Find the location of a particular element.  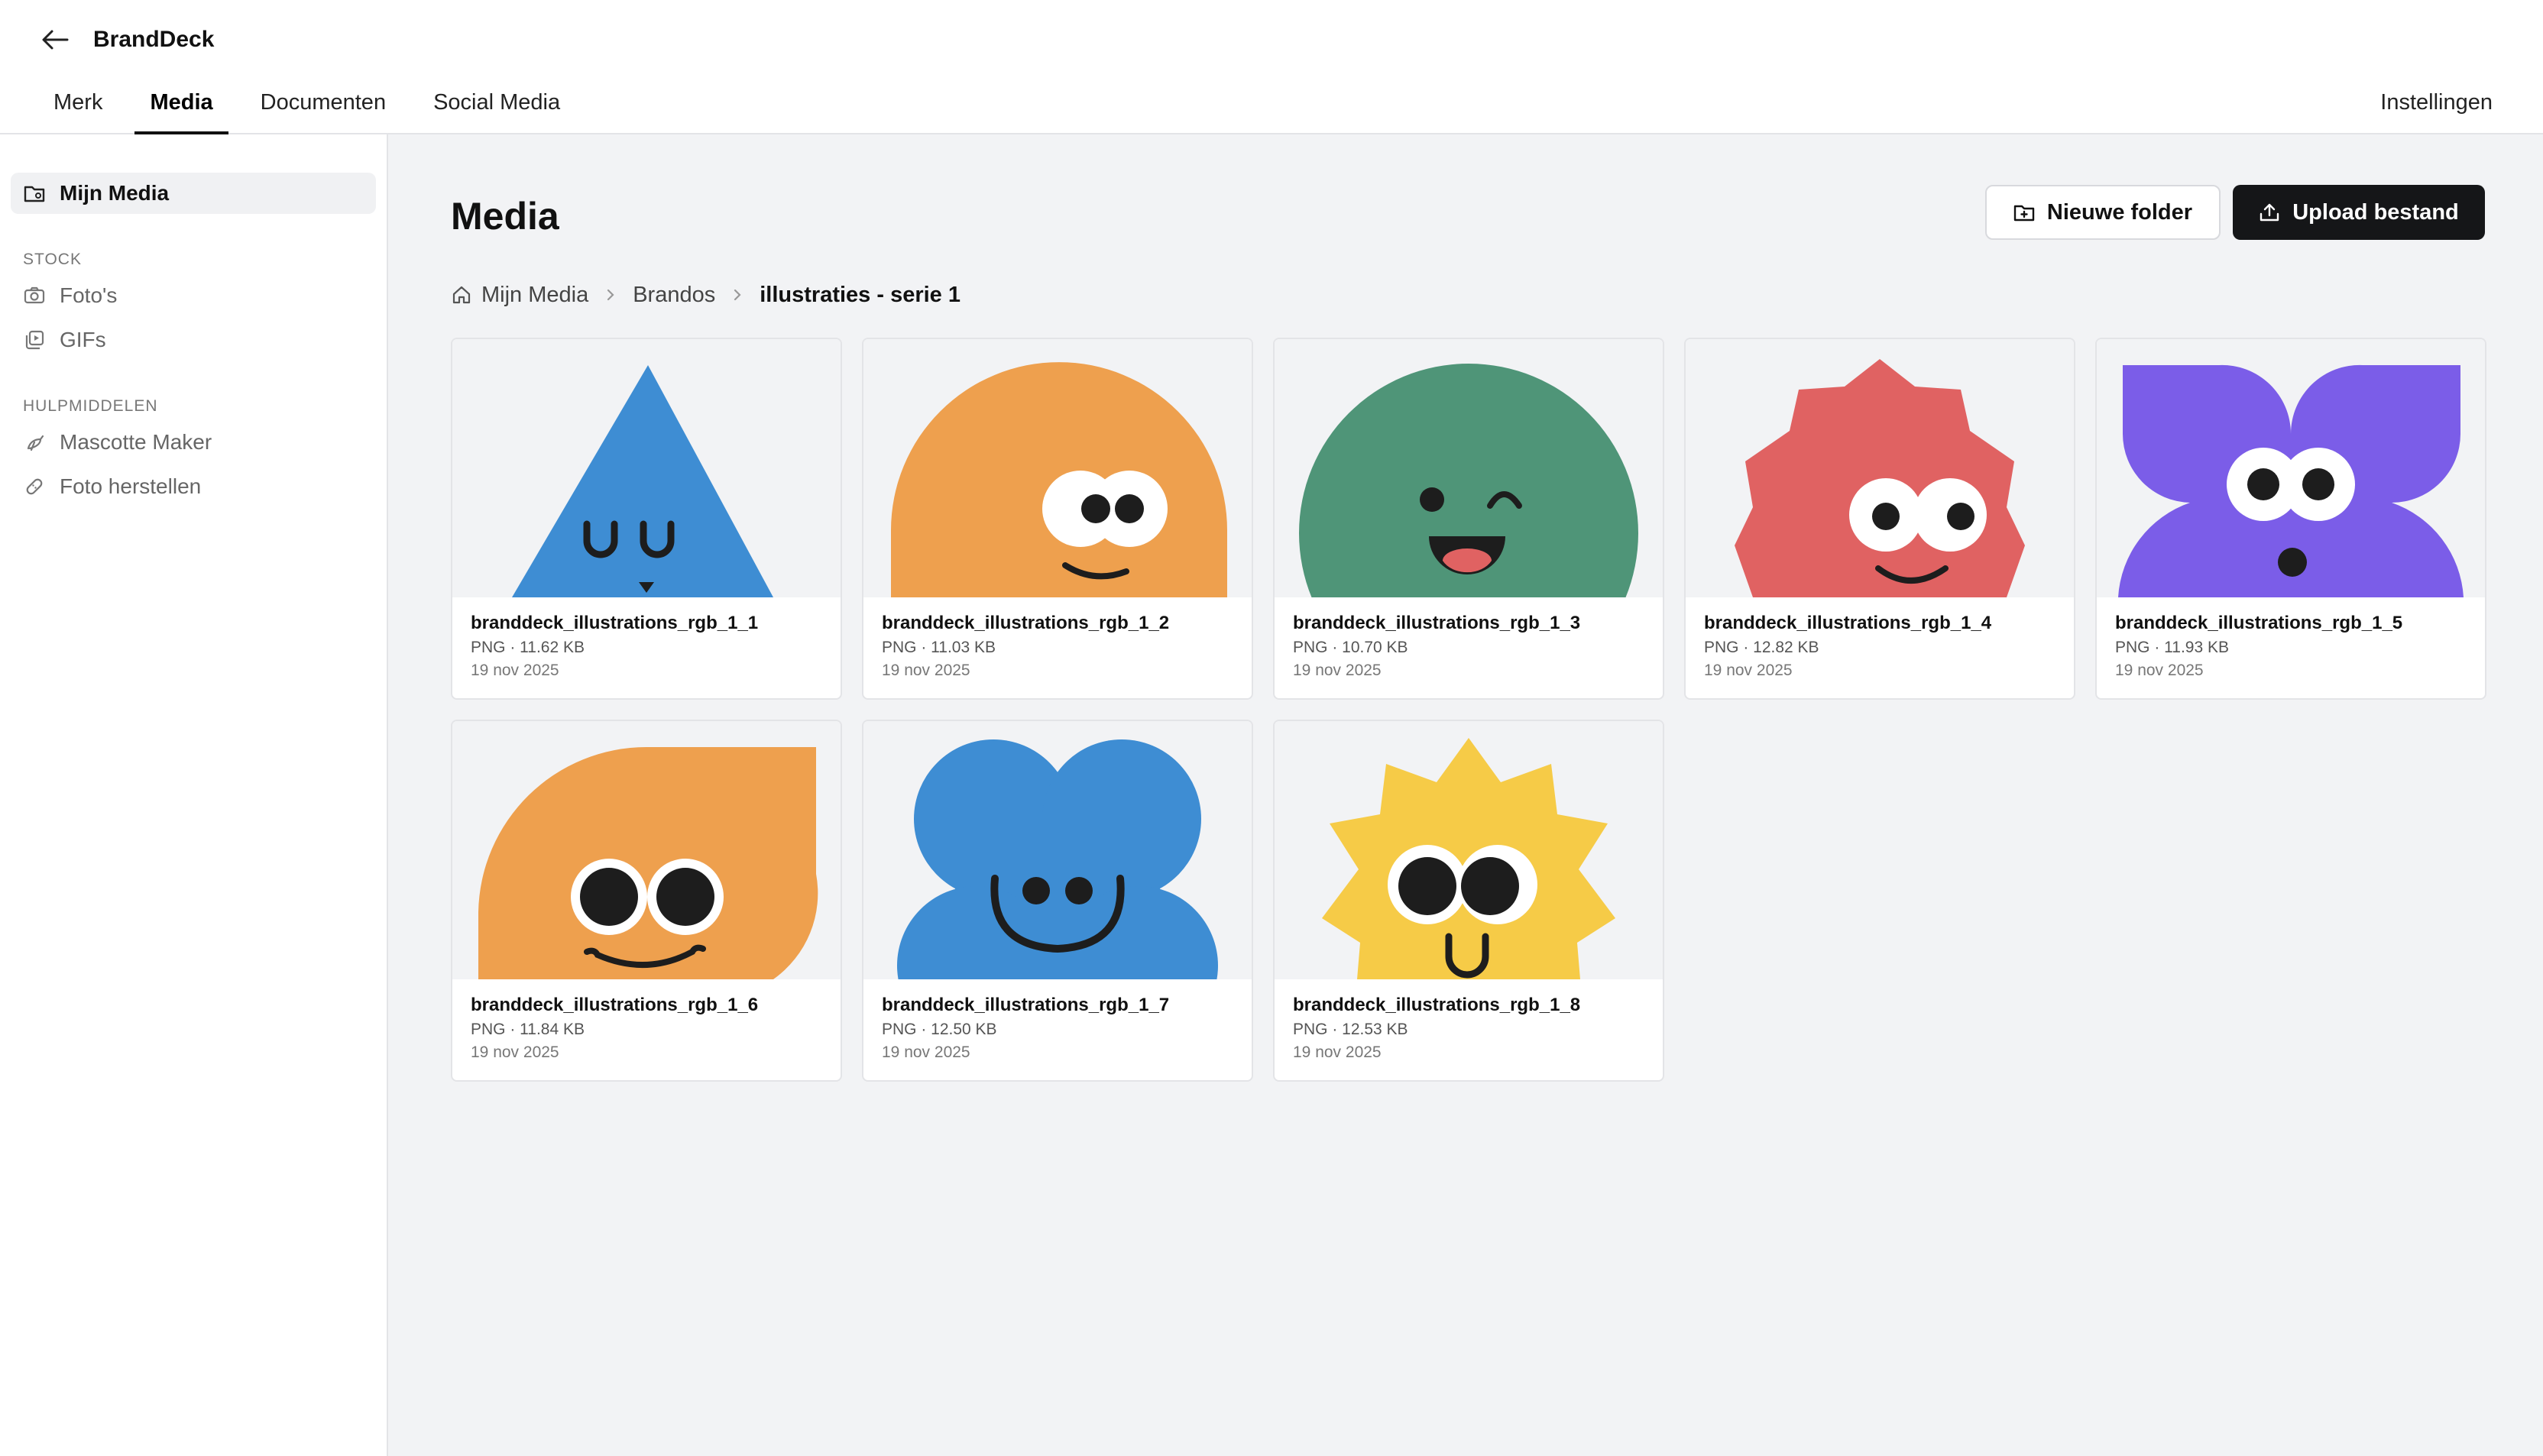

app-title: BrandDeck is located at coordinates (154, 39).